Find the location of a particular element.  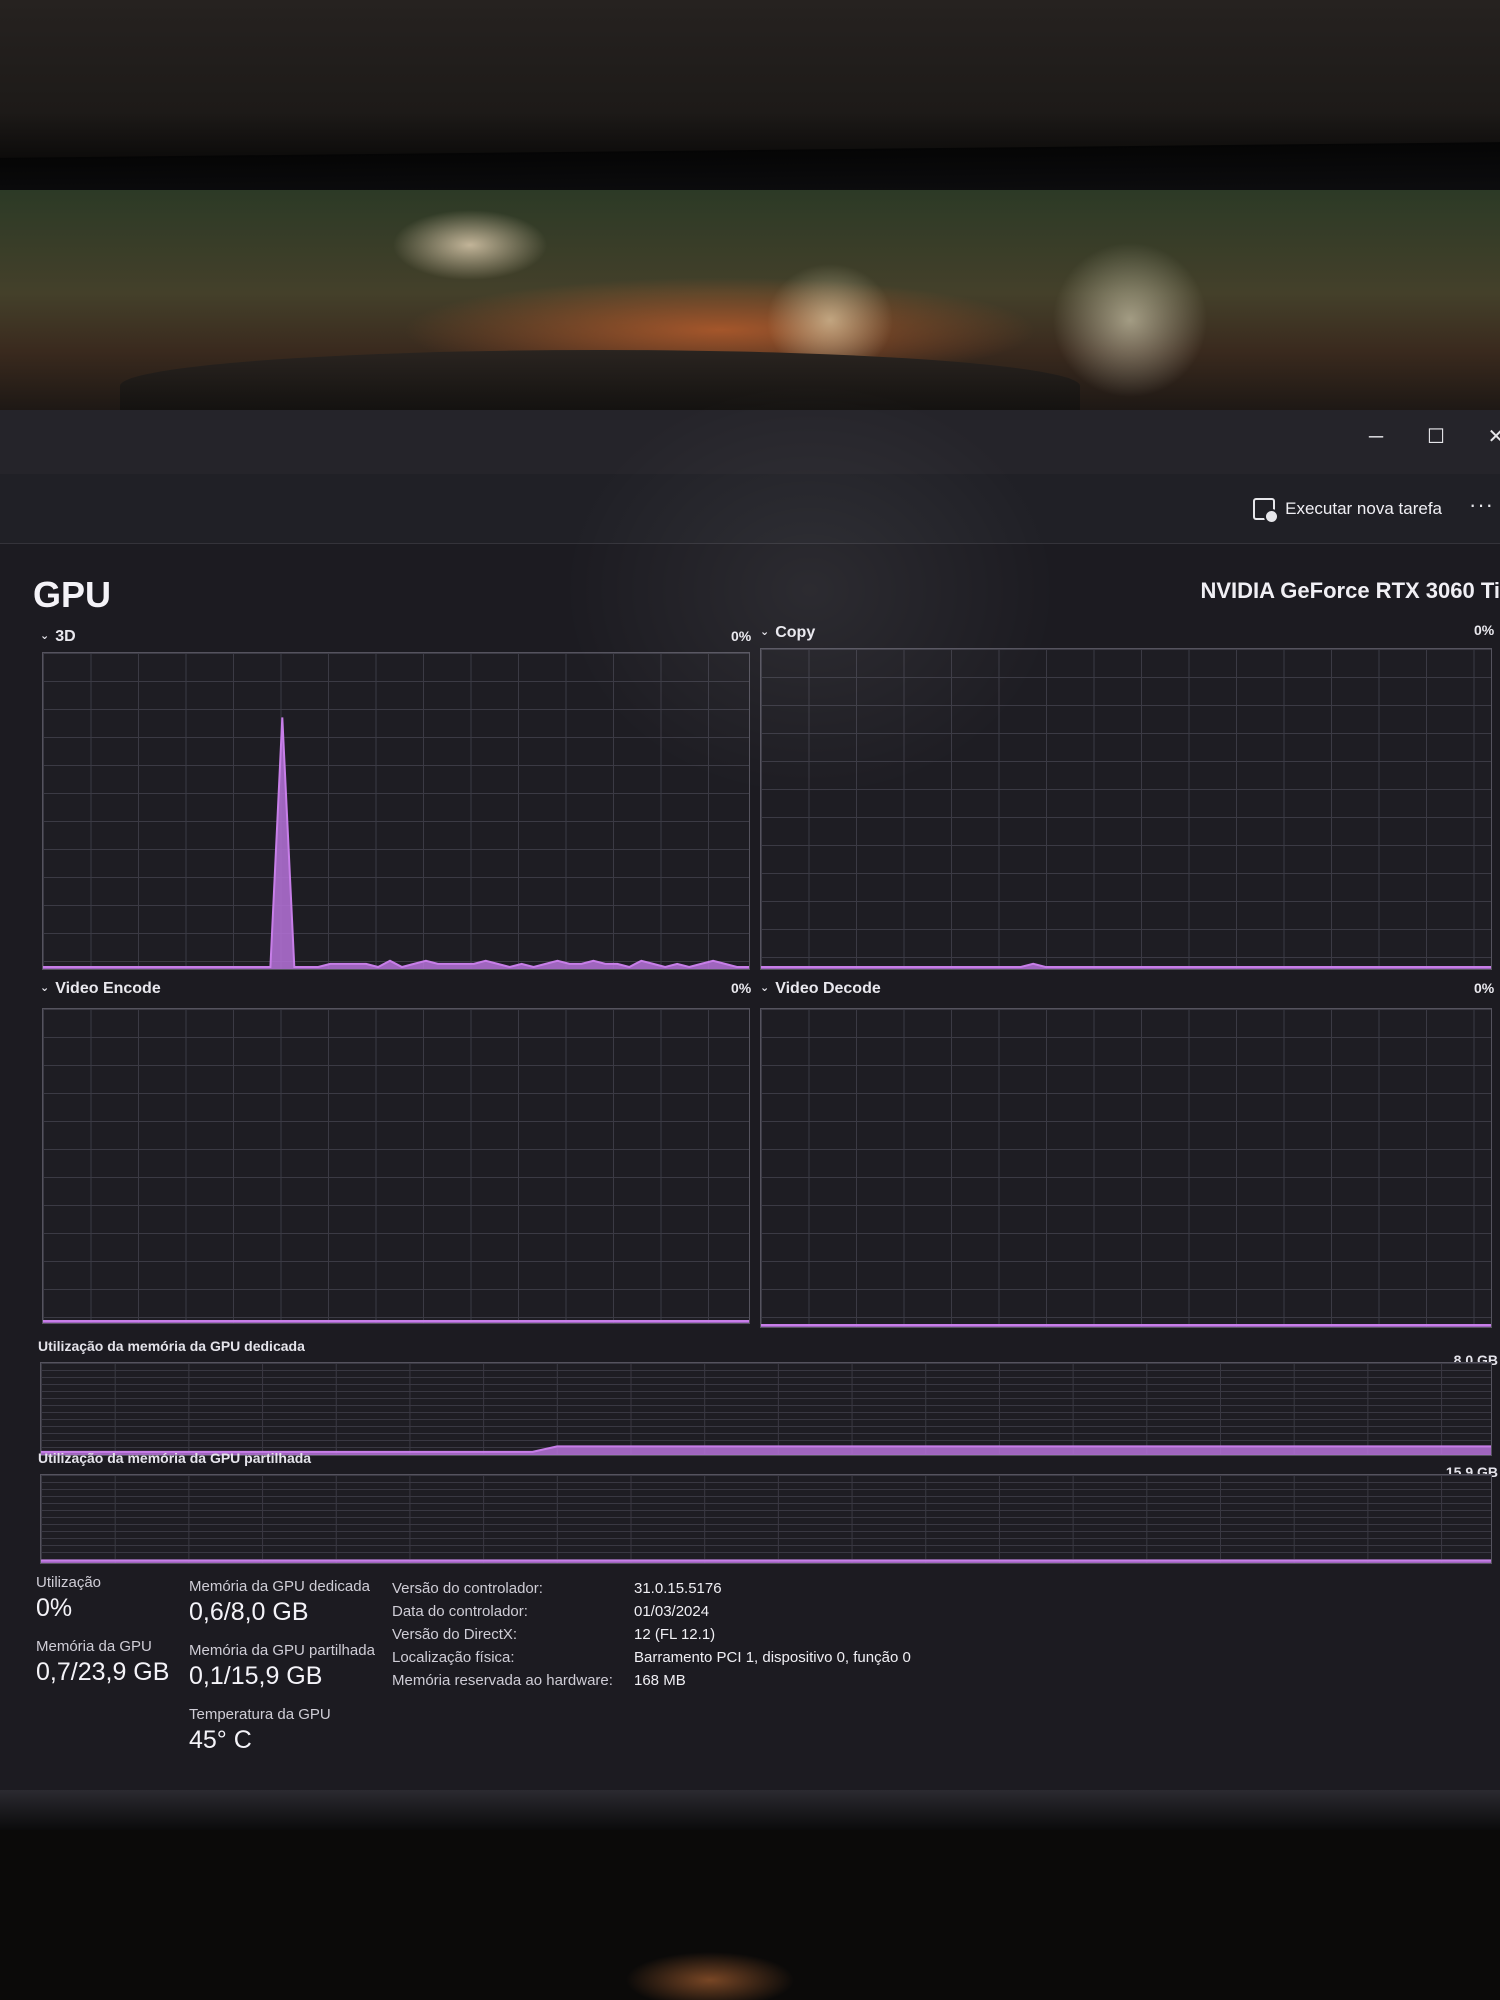

shared-memory-graph is located at coordinates (766, 1519).